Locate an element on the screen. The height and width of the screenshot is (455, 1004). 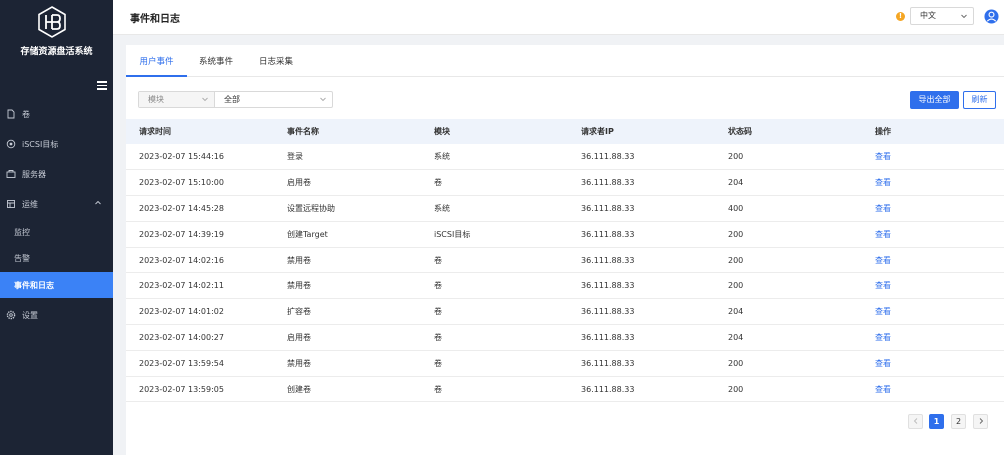
chevron-right-icon is located at coordinates (981, 421).